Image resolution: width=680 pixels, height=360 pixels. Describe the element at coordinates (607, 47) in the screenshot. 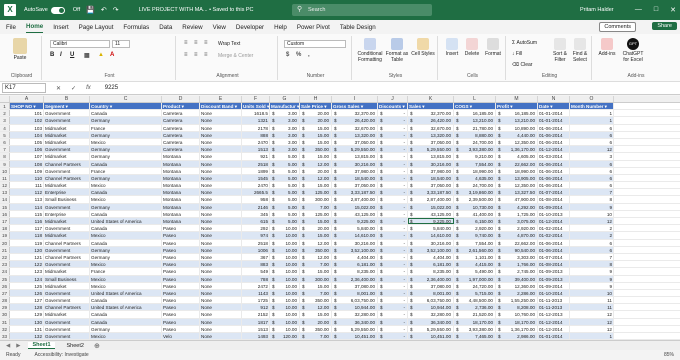

I see `addins-button: Add-ins` at that location.